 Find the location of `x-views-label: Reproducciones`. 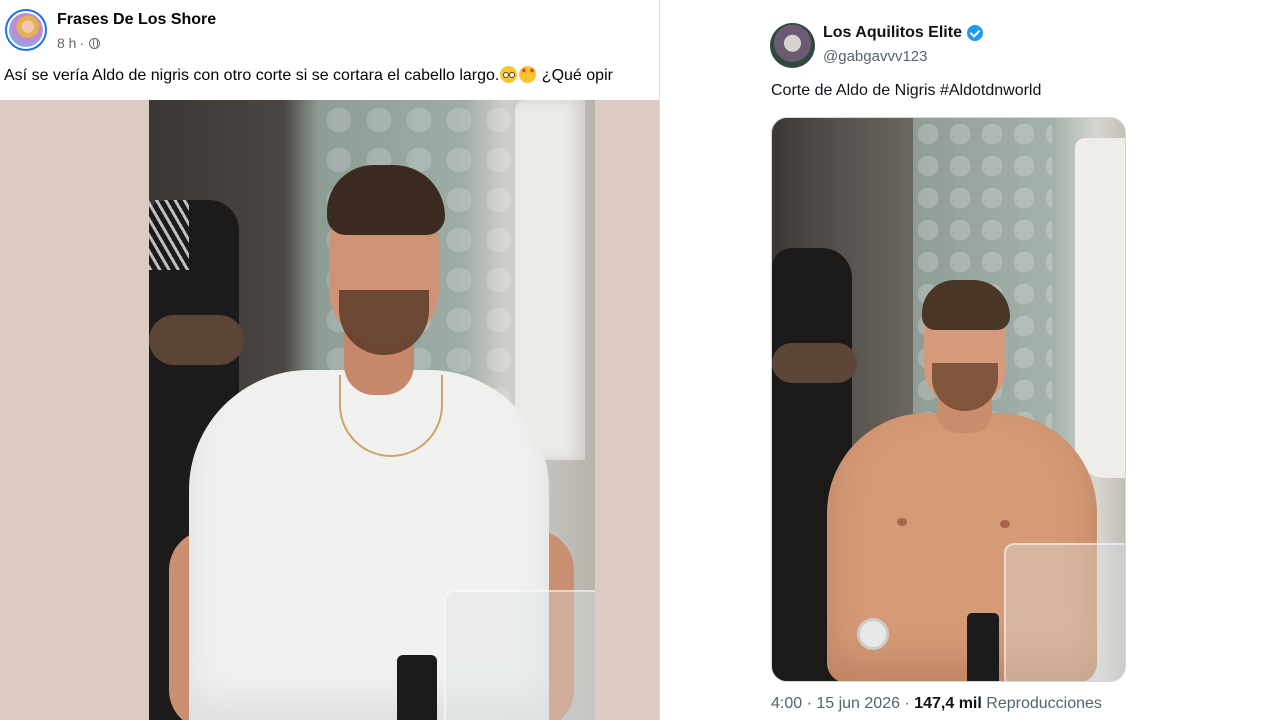

x-views-label: Reproducciones is located at coordinates (1044, 703).